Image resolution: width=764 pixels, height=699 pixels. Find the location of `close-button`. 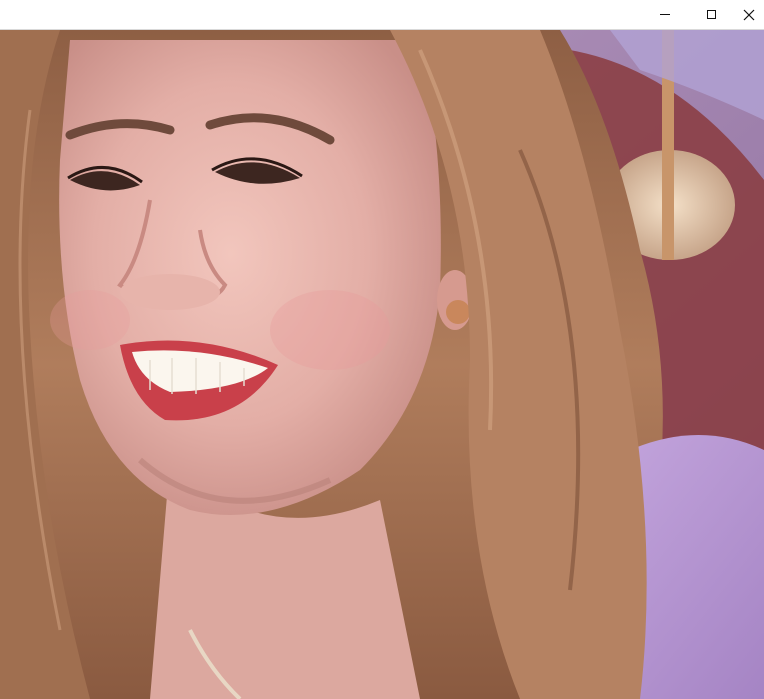

close-button is located at coordinates (749, 14).